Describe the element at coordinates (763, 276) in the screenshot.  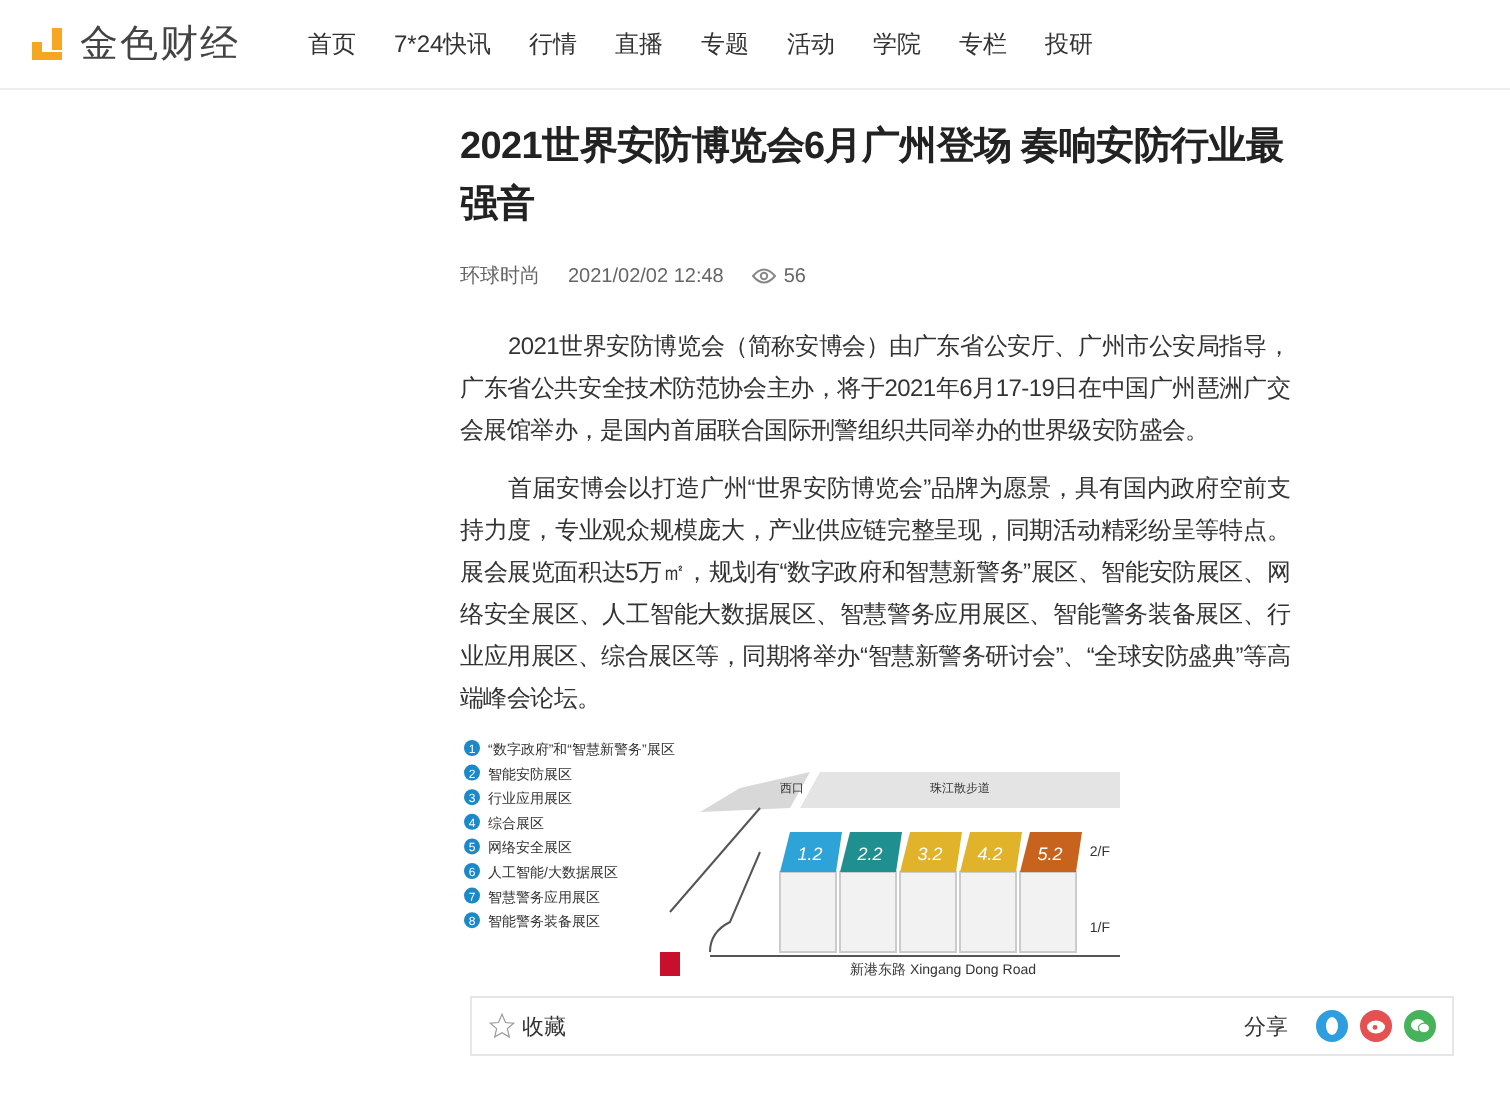
I see `eye-icon` at that location.